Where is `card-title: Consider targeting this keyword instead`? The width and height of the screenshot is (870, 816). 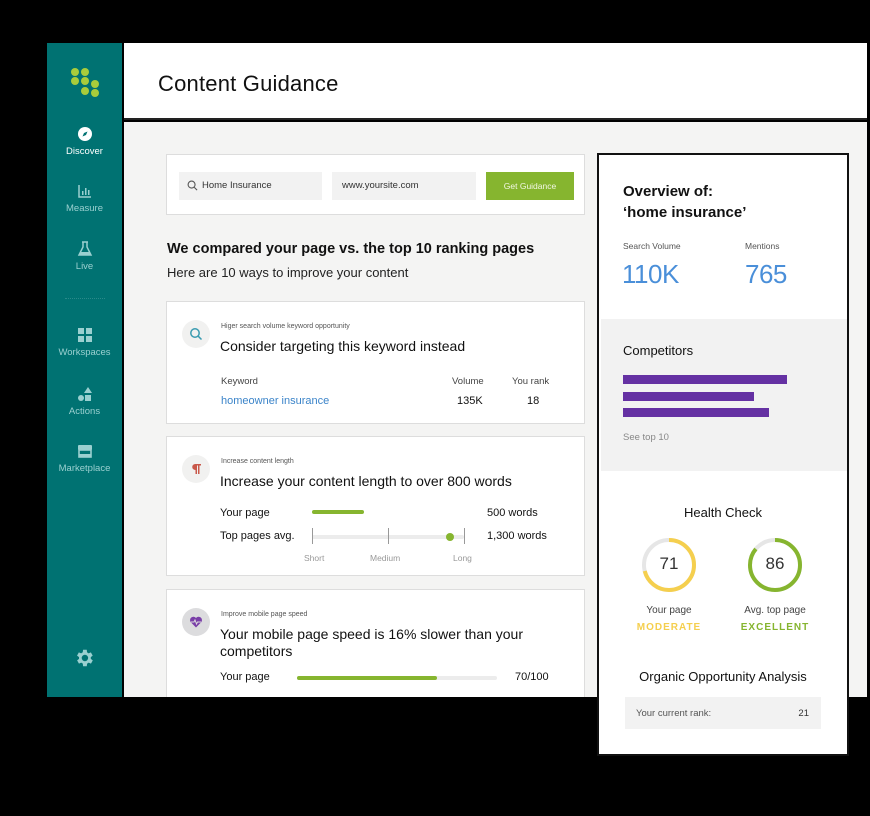 card-title: Consider targeting this keyword instead is located at coordinates (343, 346).